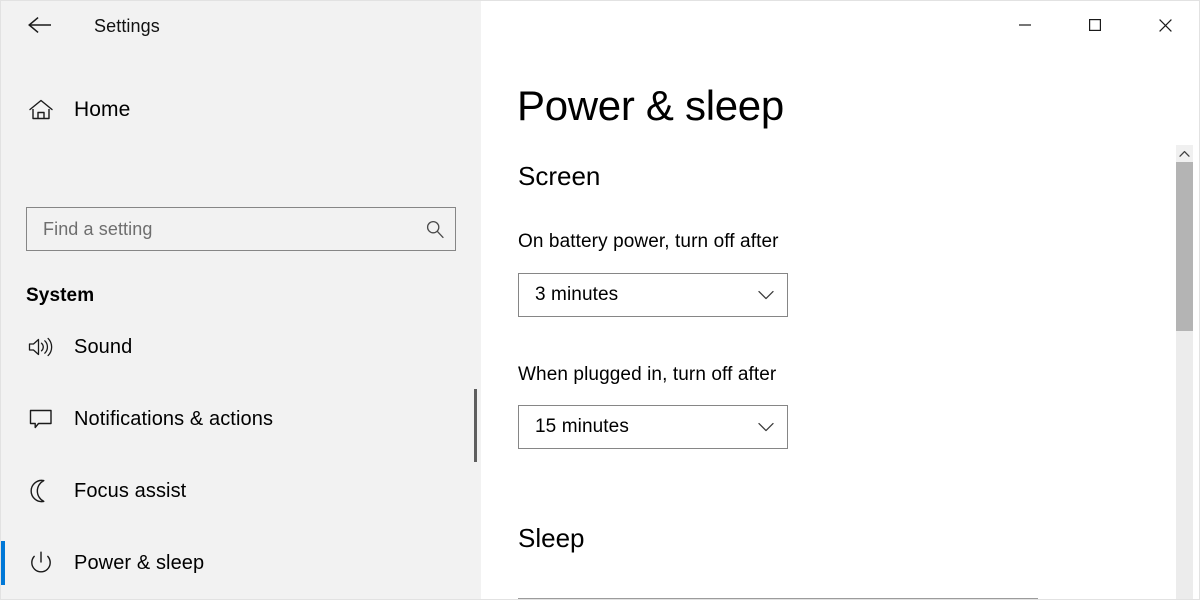  I want to click on content-scrollbar-thumb, so click(1184, 246).